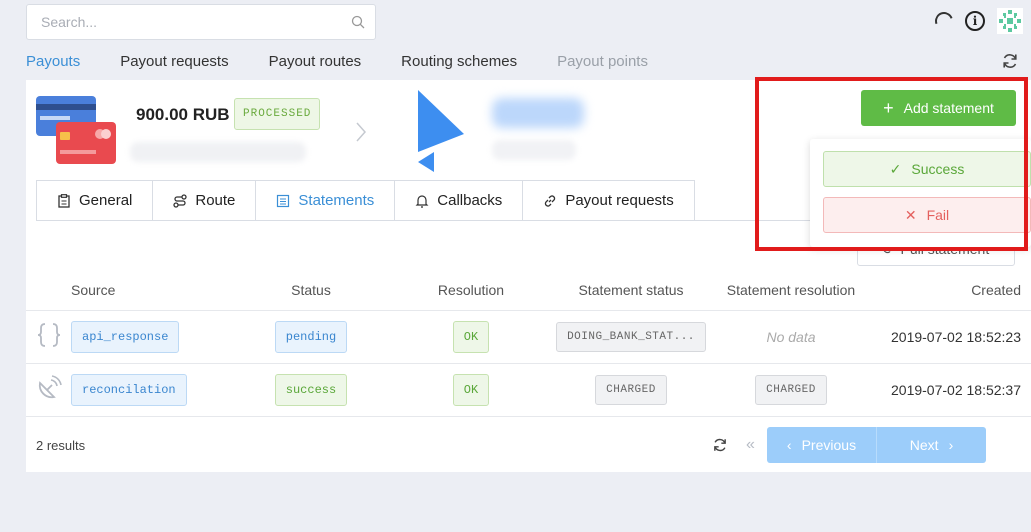 This screenshot has width=1031, height=532. I want to click on tab-statements: Statements, so click(325, 200).